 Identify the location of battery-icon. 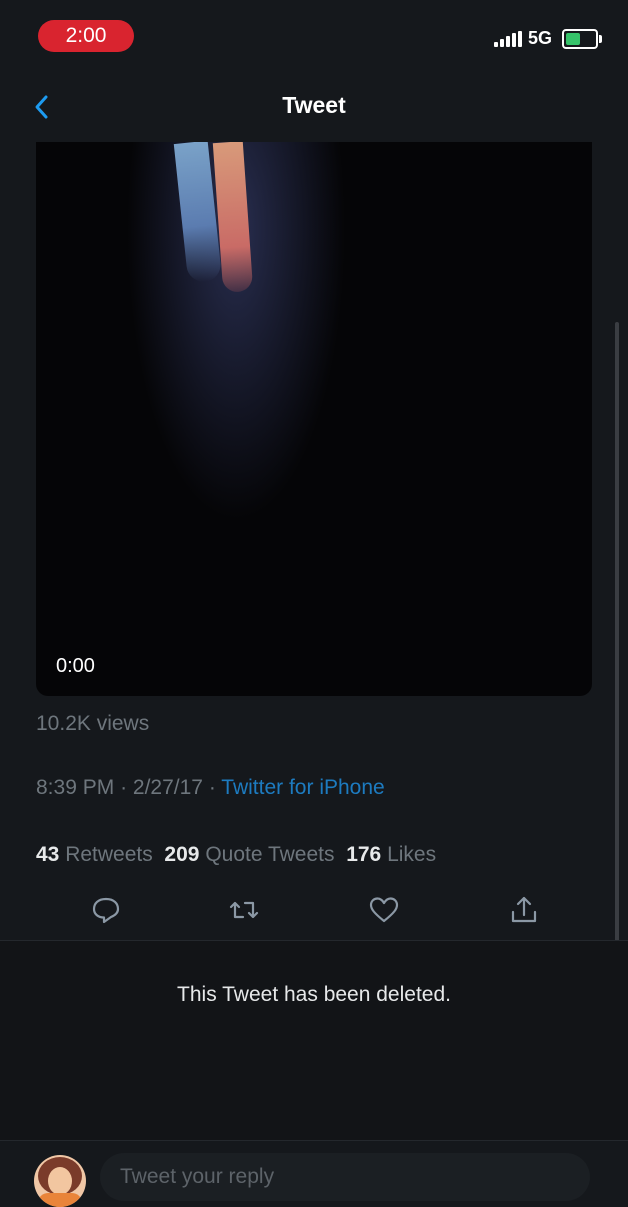
(582, 38).